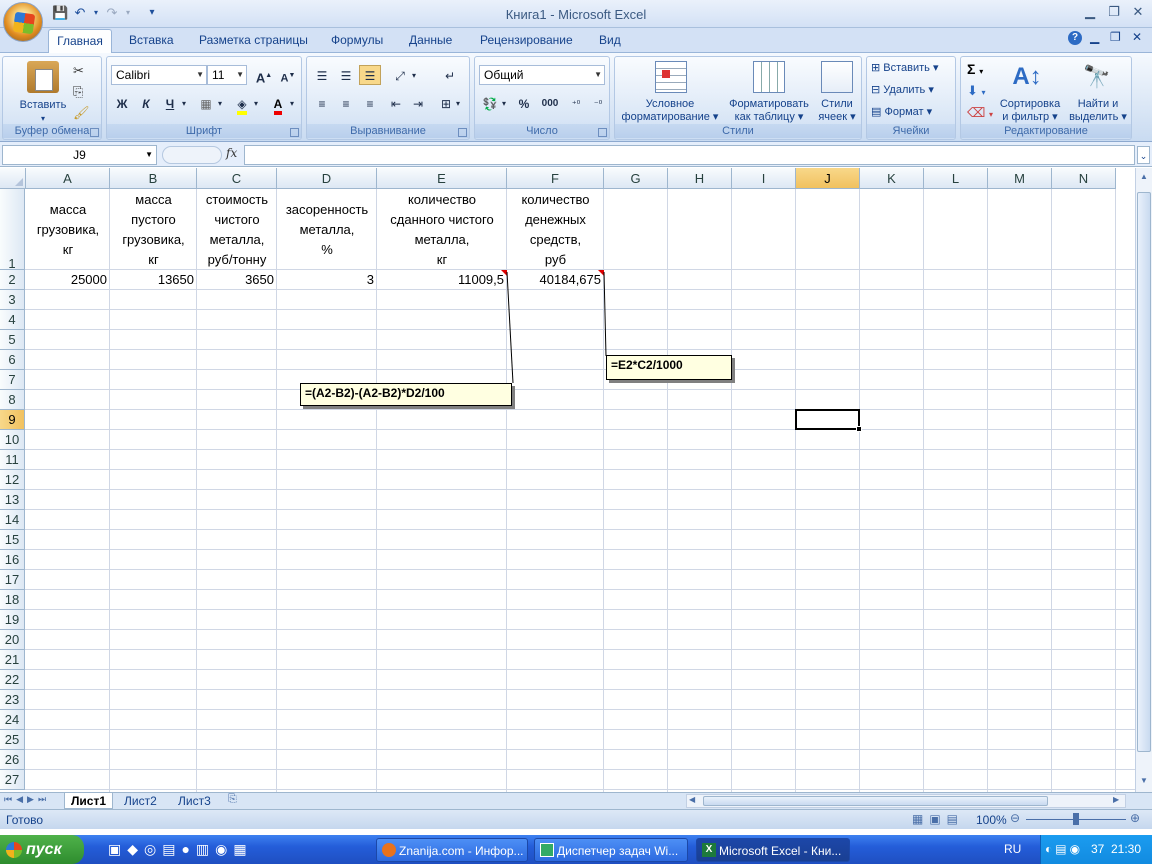 This screenshot has height=864, width=1152. Describe the element at coordinates (1012, 849) in the screenshot. I see `language-indicator: RU` at that location.